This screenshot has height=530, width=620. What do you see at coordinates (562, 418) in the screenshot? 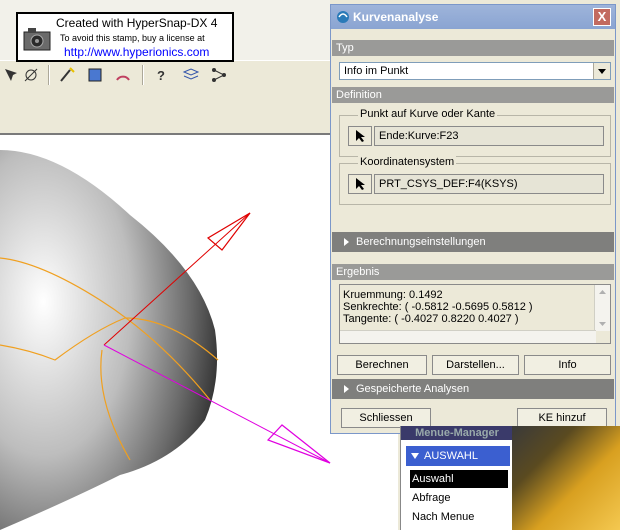
I see `add-feature-button: KE hinzuf` at bounding box center [562, 418].